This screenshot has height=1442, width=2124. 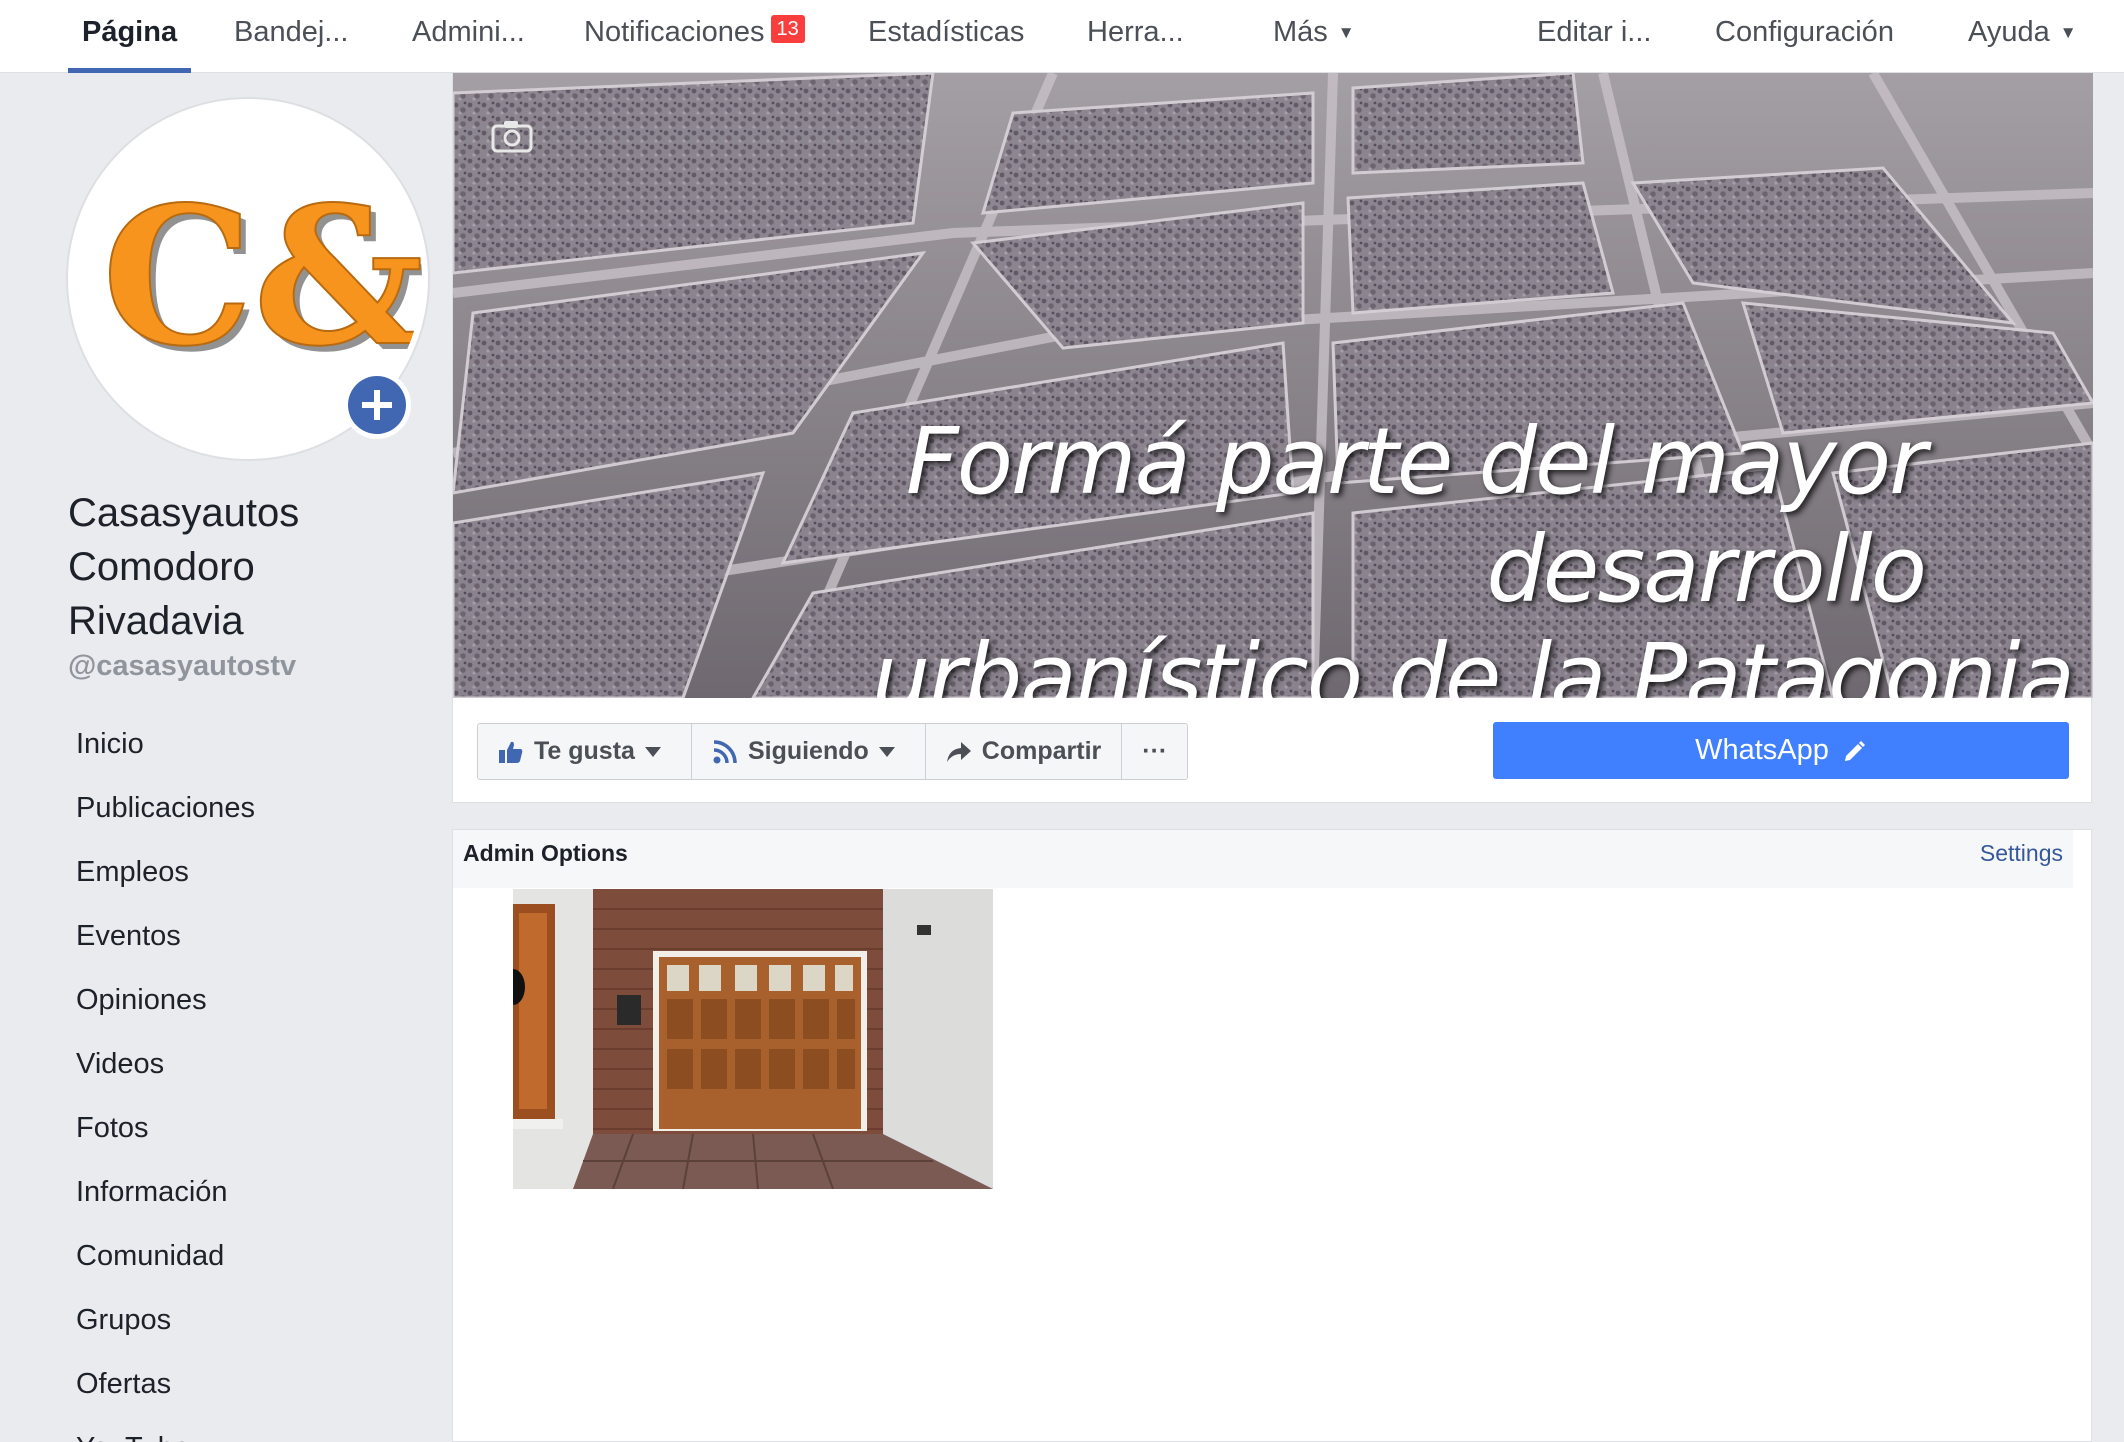 I want to click on more-options-icon: ···, so click(x=1155, y=751).